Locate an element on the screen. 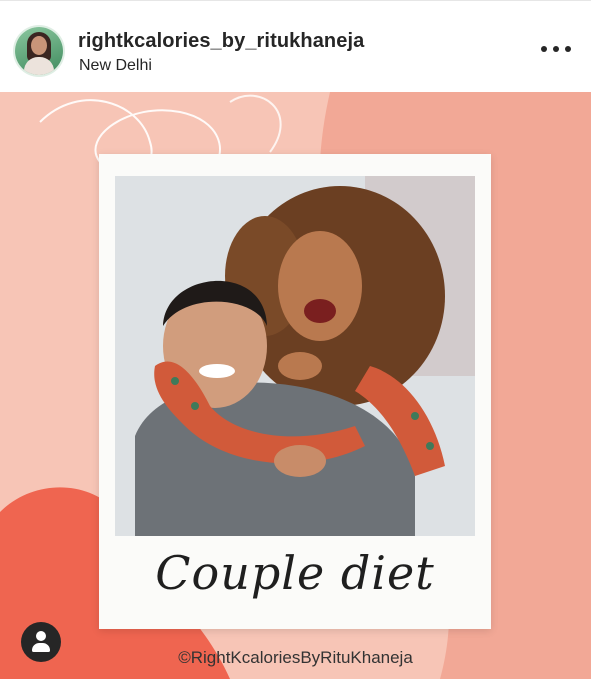 Image resolution: width=591 pixels, height=679 pixels. copyright-watermark: ©RightKcaloriesByRituKhaneja is located at coordinates (295, 657).